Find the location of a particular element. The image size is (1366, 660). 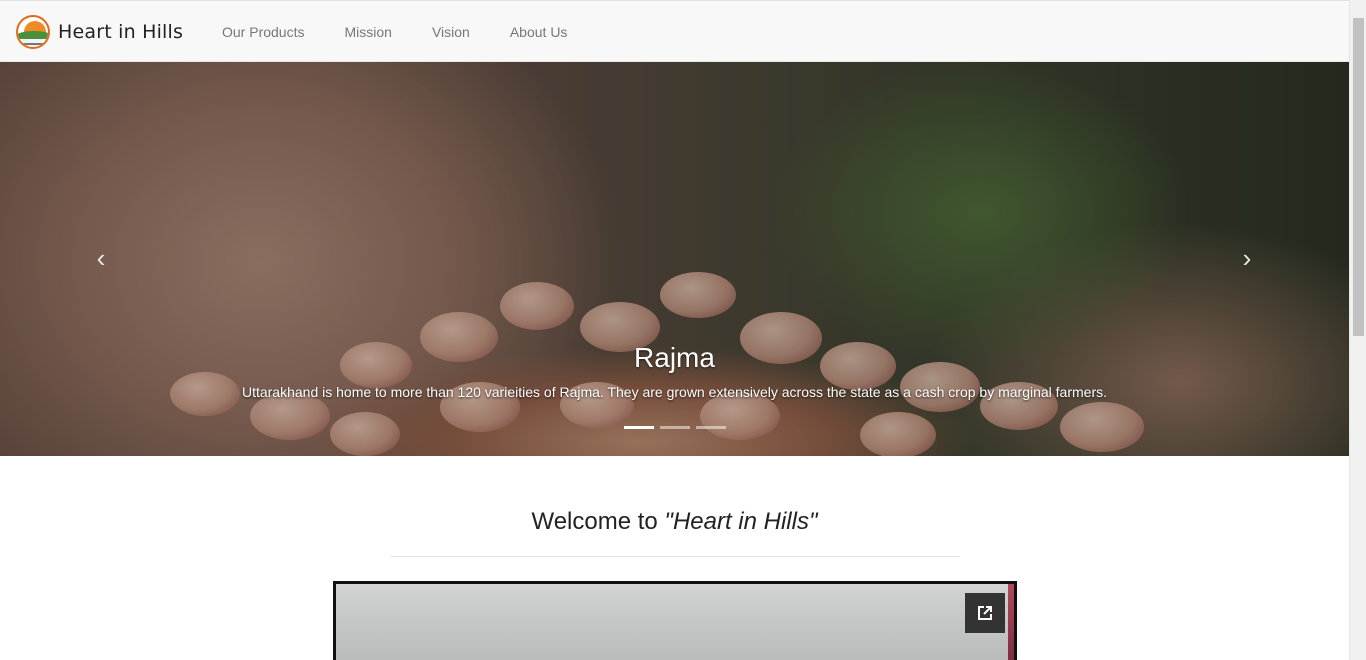

carousel-prev-button: ‹ is located at coordinates (101, 258).